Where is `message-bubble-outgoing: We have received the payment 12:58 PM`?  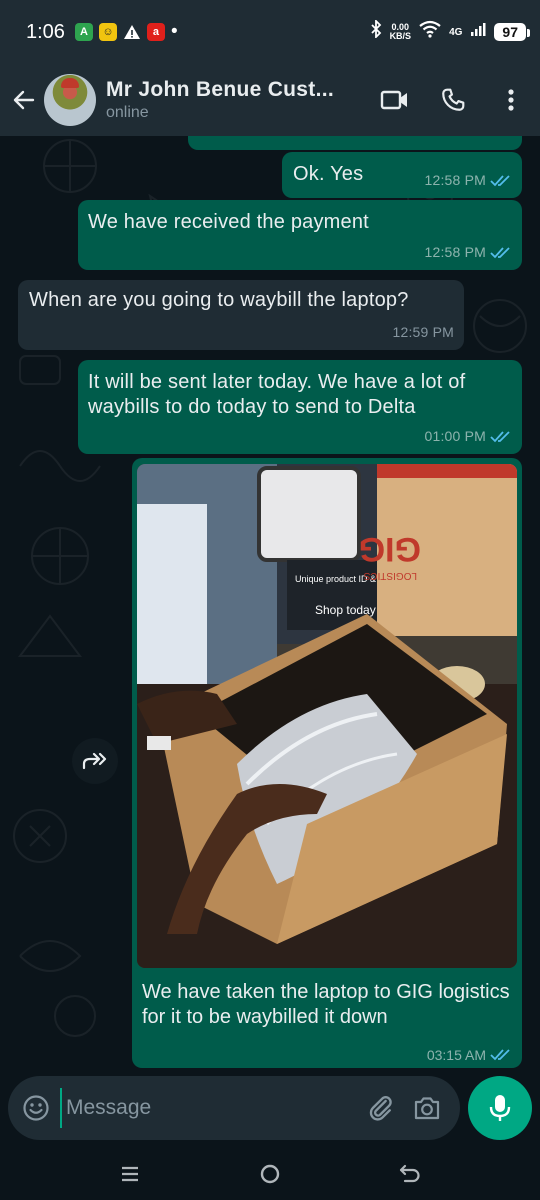
message-bubble-outgoing: We have received the payment 12:58 PM is located at coordinates (300, 235).